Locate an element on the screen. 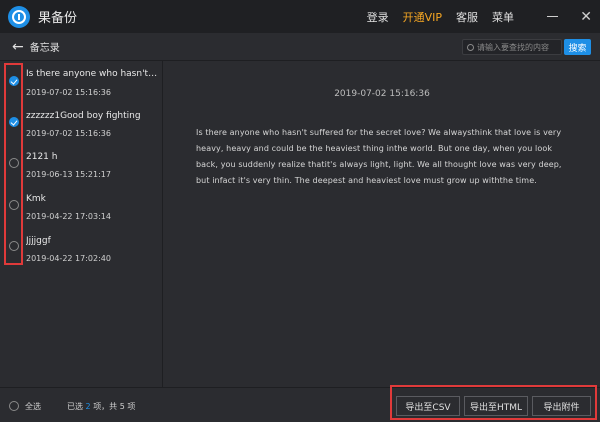 This screenshot has height=422, width=600. checkbox-highlight-box is located at coordinates (13, 164).